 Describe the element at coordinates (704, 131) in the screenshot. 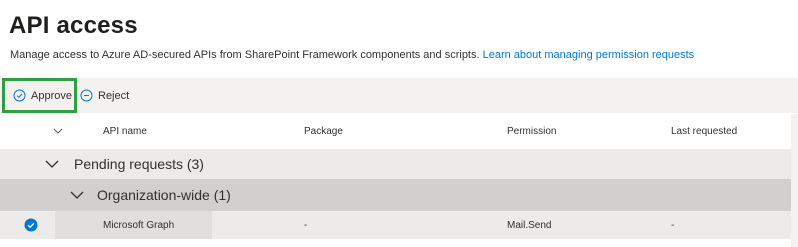

I see `column-header-last-requested: Last requested` at that location.